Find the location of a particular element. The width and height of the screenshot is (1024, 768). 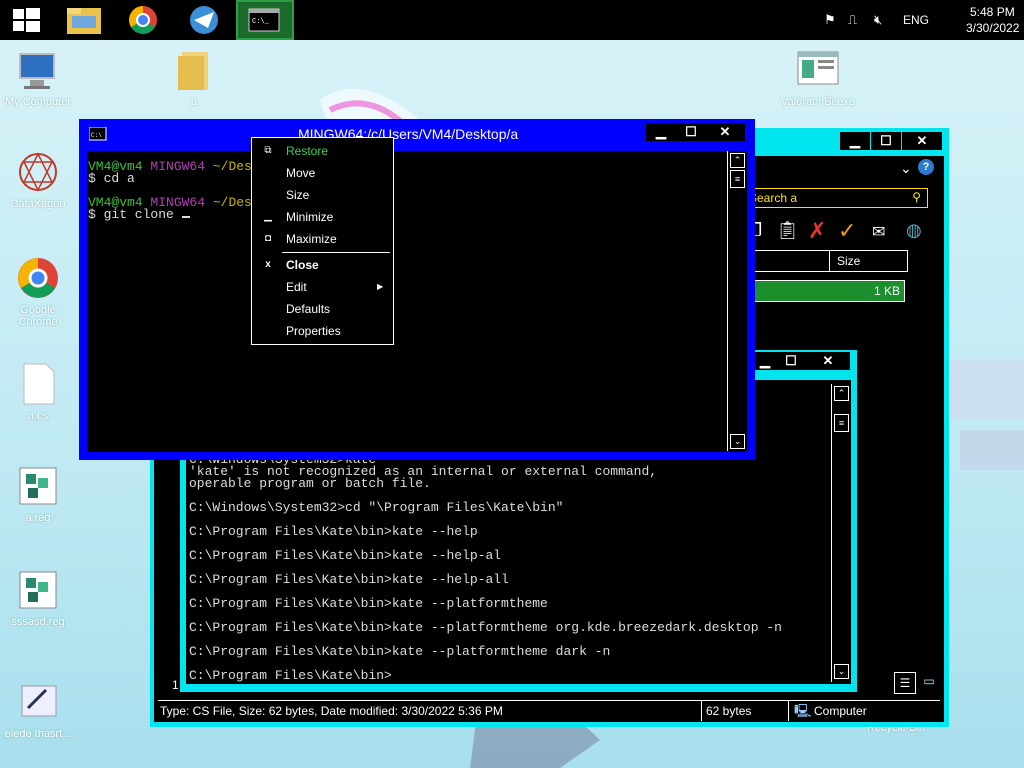

svg-text: C:\ is located at coordinates (96, 135).